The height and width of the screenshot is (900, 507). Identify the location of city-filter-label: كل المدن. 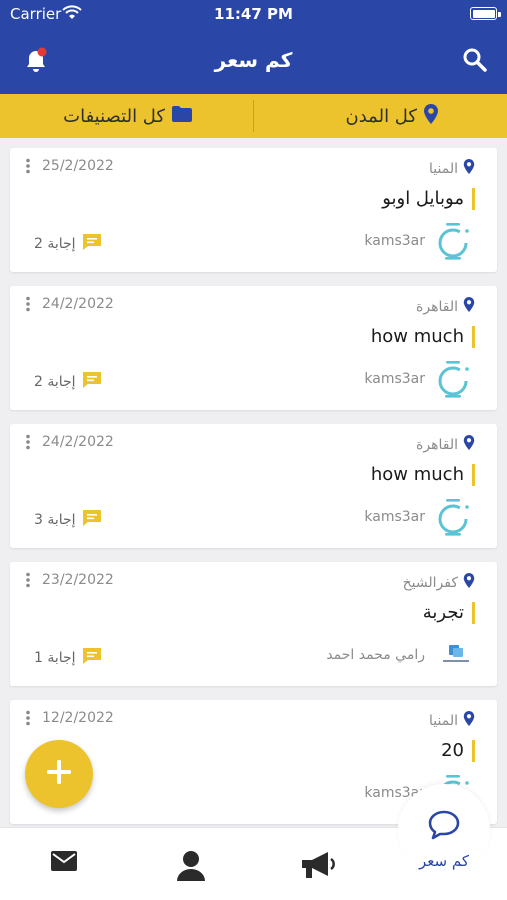
(381, 116).